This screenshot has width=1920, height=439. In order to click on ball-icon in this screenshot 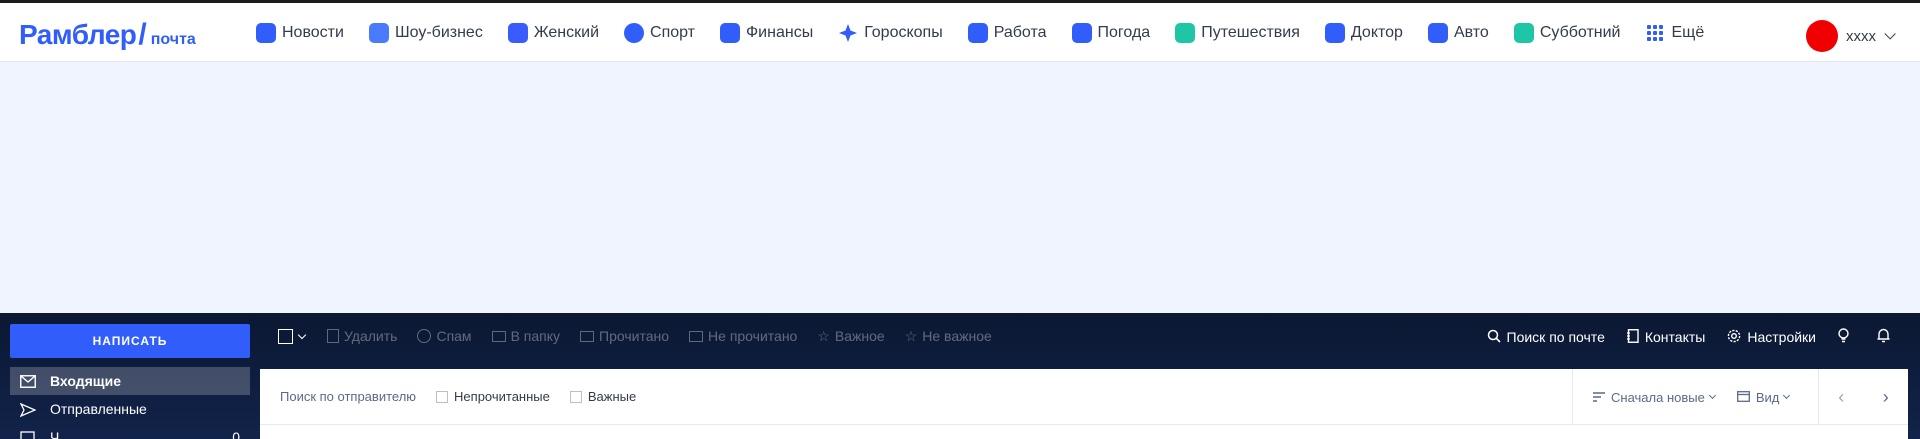, I will do `click(634, 33)`.